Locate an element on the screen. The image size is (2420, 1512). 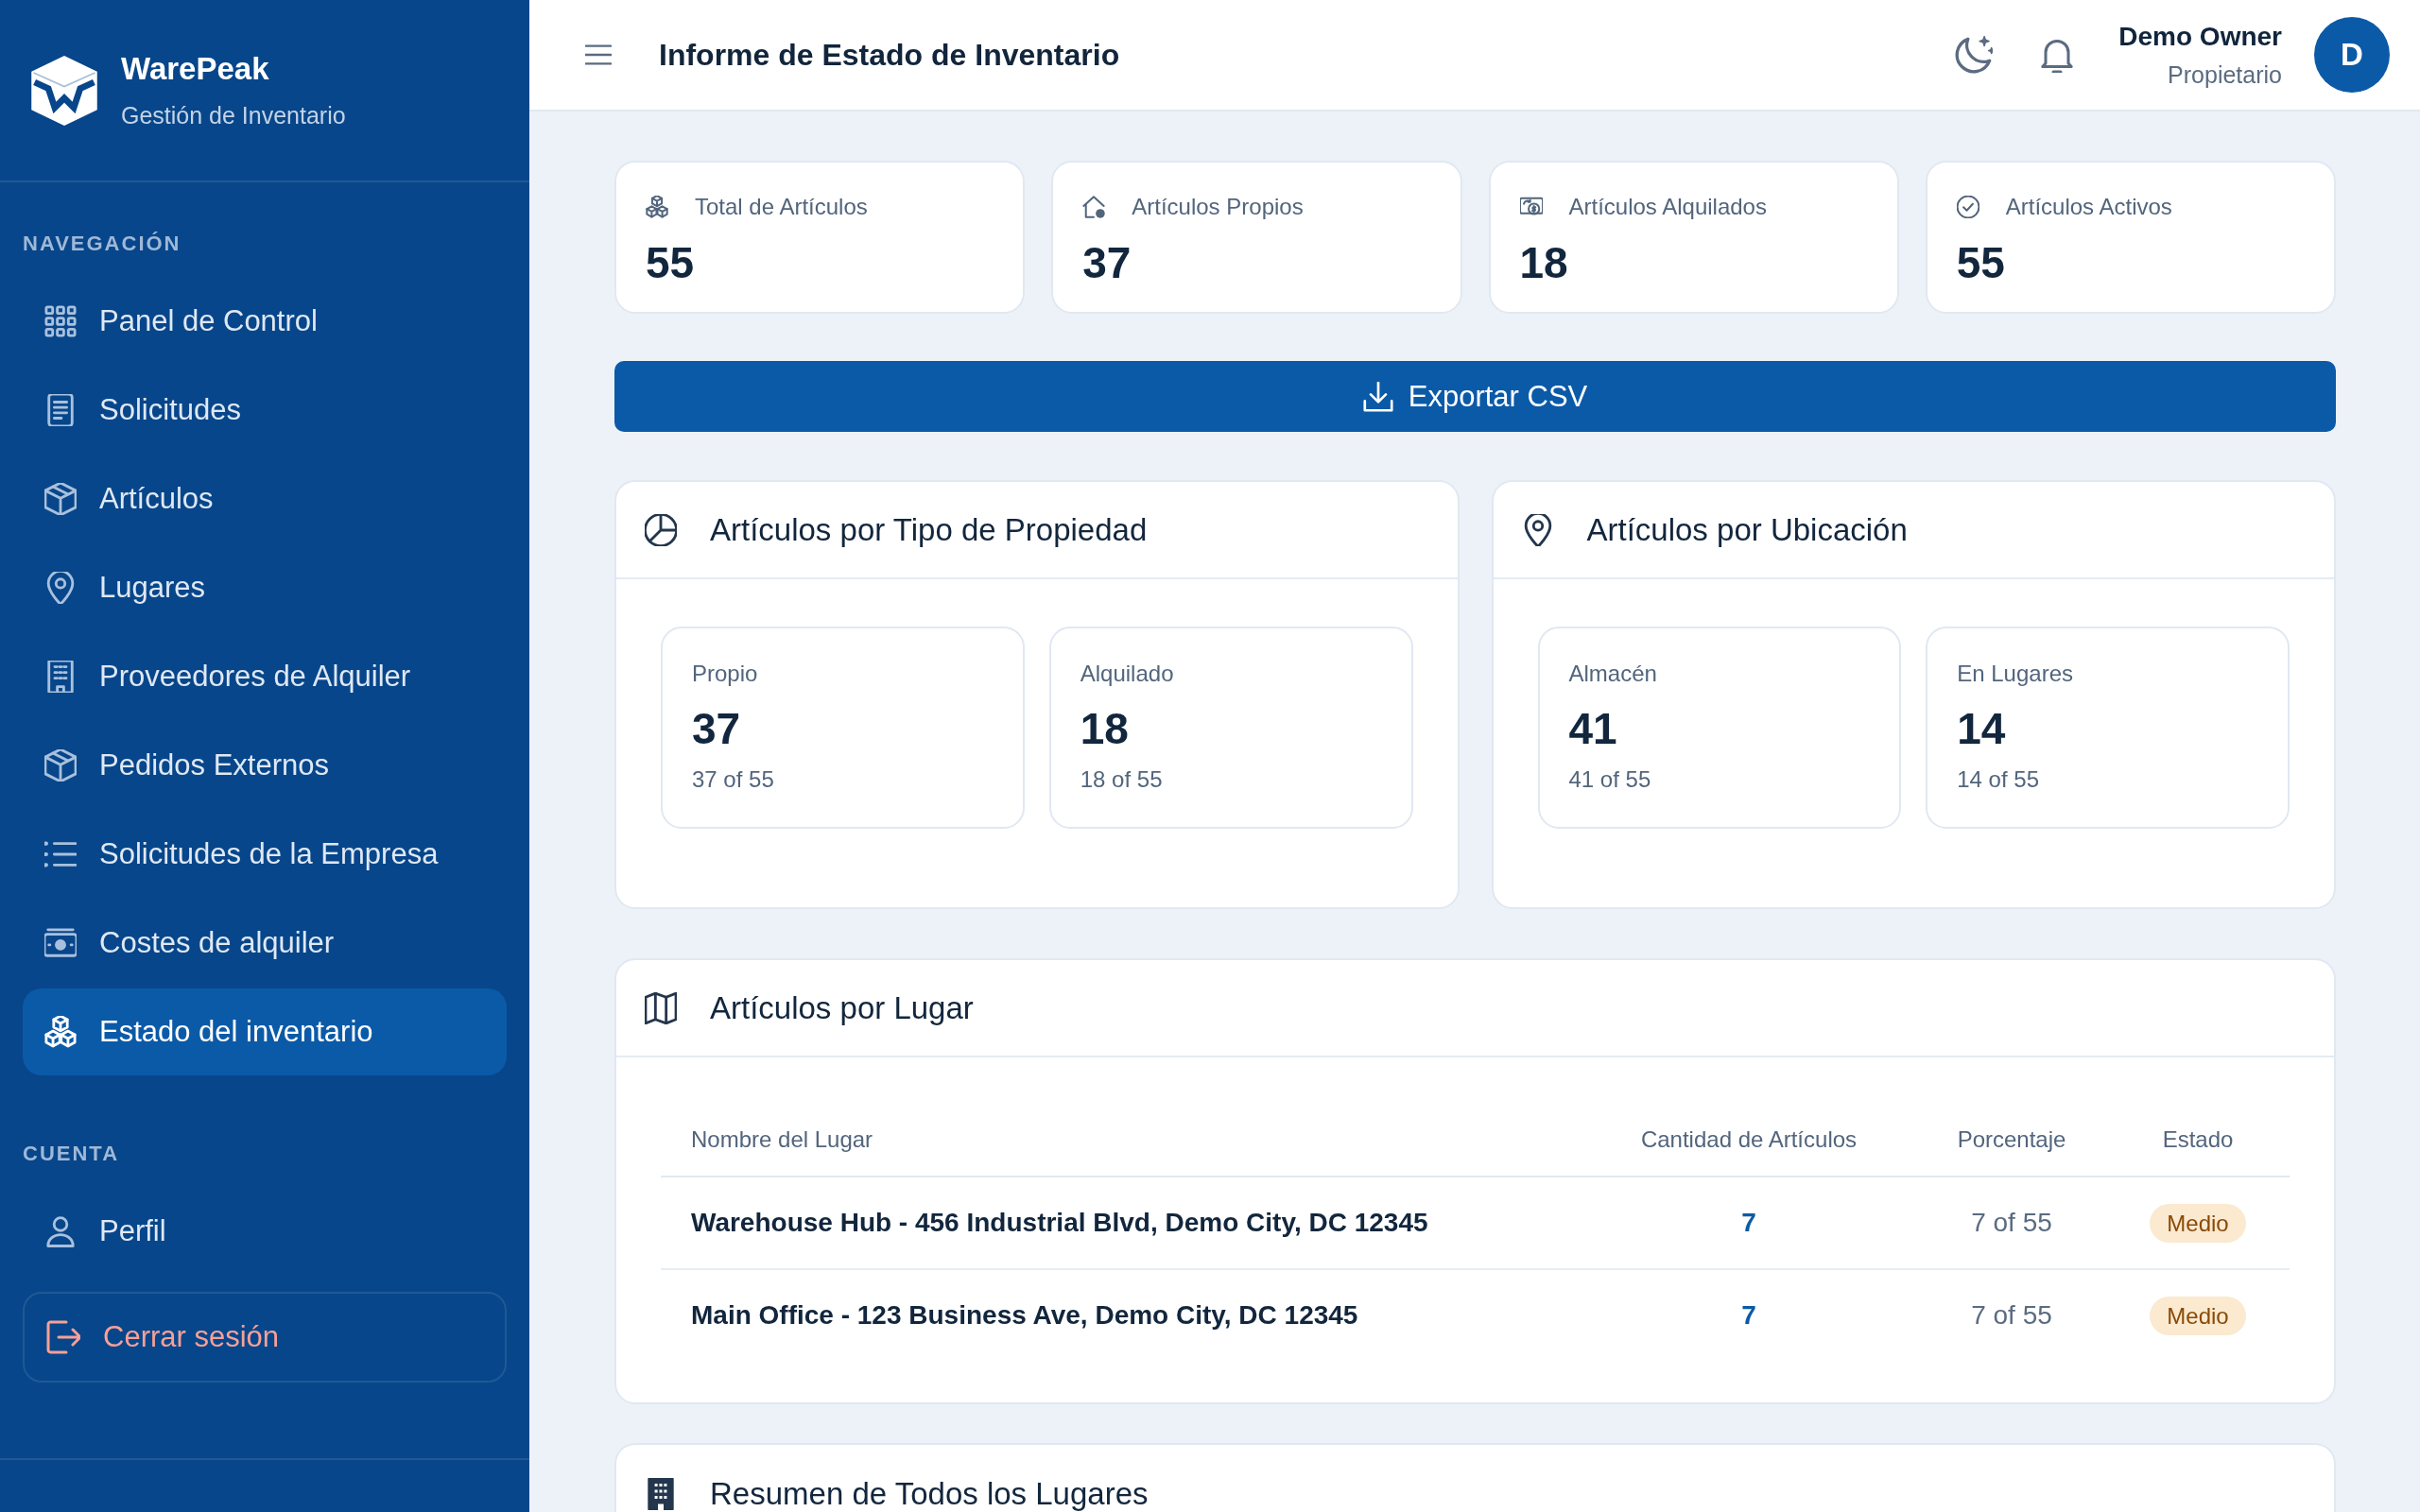
nav-item: Perfil is located at coordinates (265, 1231).